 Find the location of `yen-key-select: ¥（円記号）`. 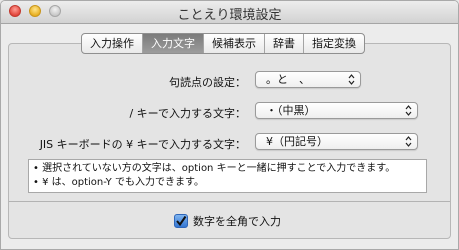

yen-key-select: ¥（円記号） is located at coordinates (336, 141).